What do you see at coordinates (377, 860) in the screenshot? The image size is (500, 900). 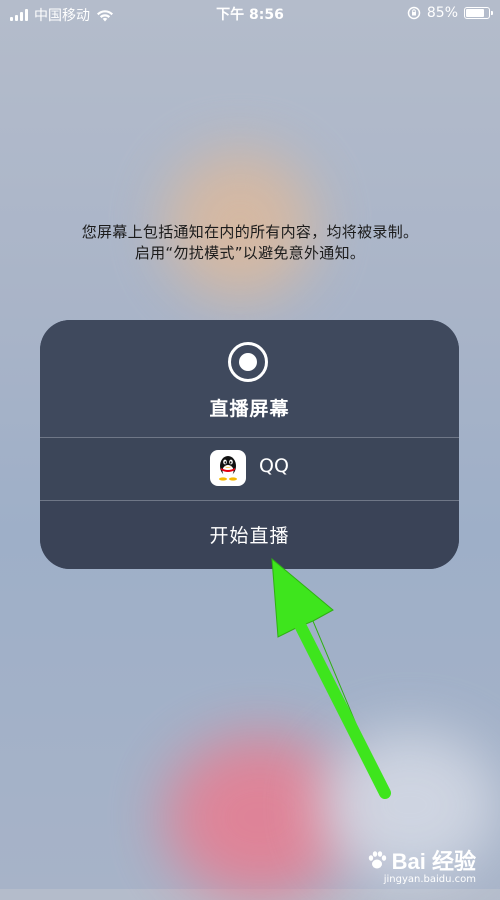 I see `paw-icon` at bounding box center [377, 860].